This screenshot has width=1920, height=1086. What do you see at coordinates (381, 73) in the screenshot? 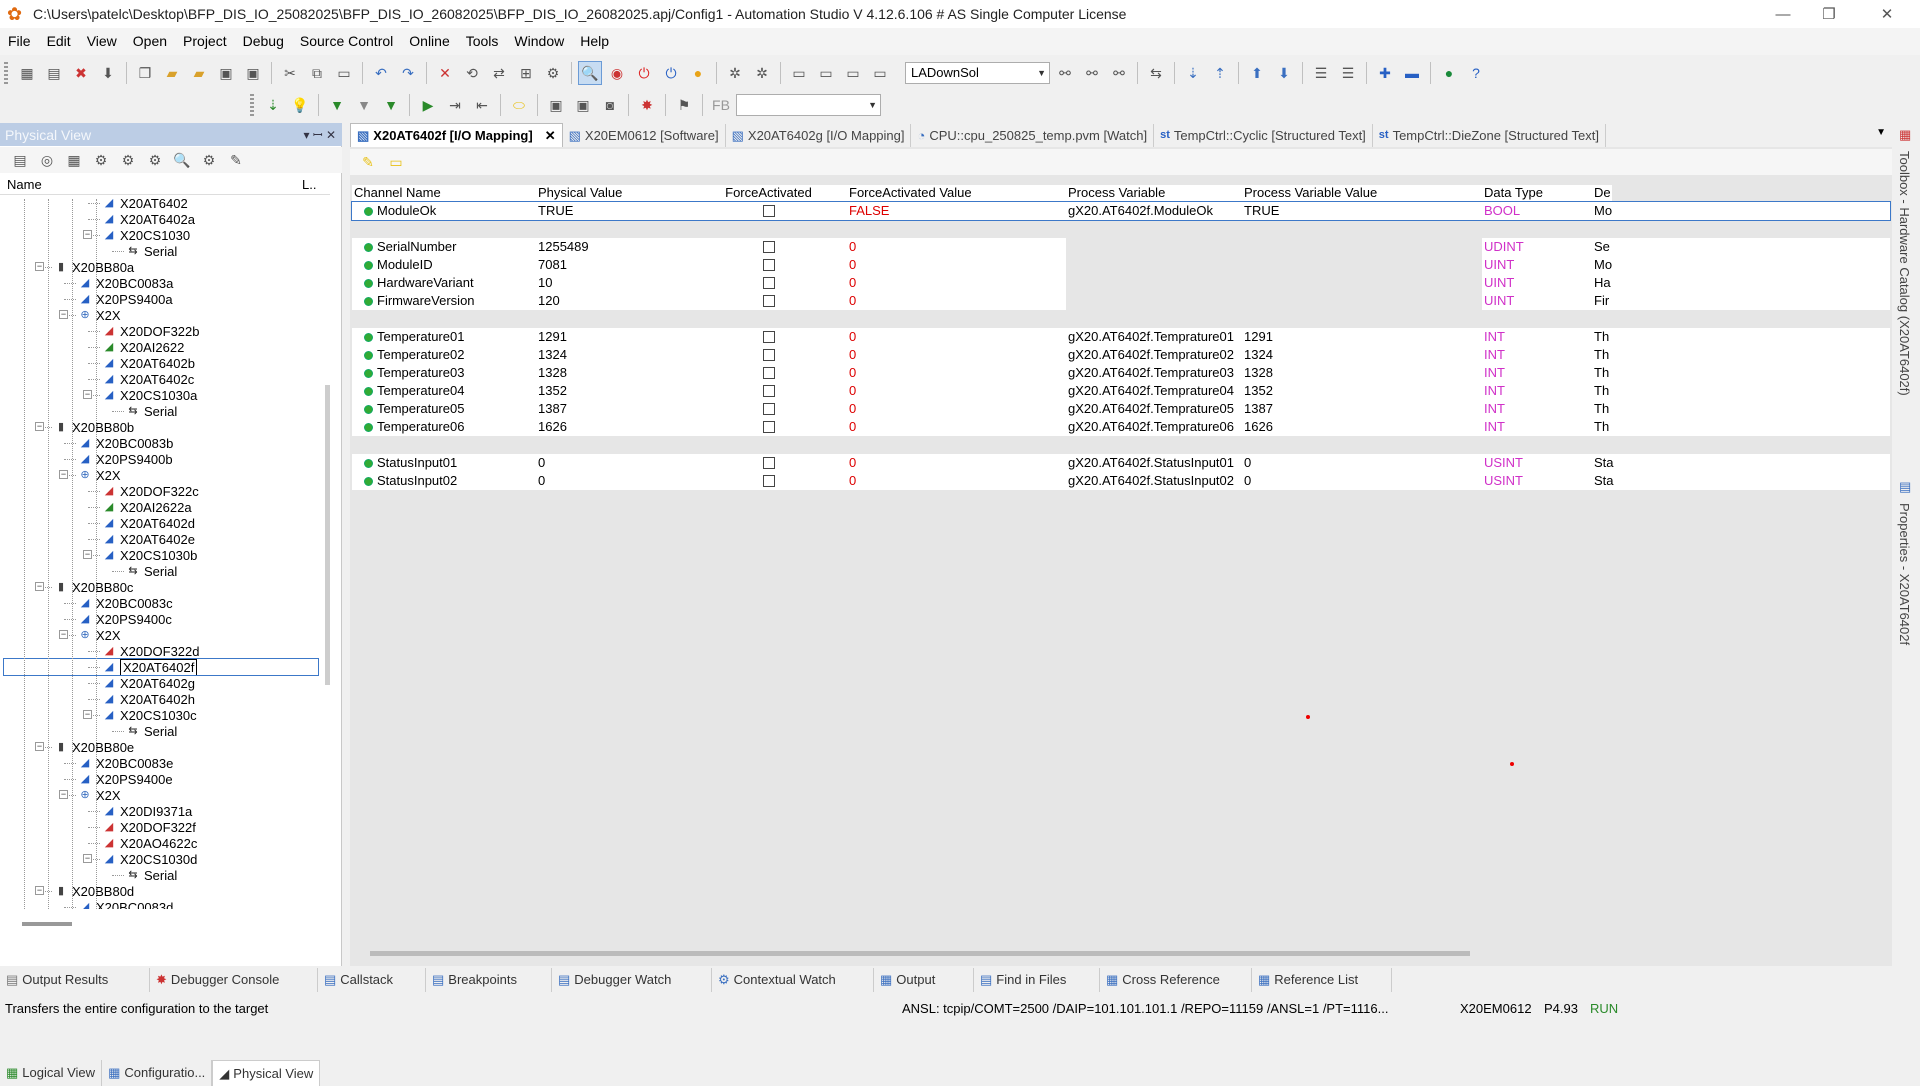
I see `undo-icon: ↶` at bounding box center [381, 73].